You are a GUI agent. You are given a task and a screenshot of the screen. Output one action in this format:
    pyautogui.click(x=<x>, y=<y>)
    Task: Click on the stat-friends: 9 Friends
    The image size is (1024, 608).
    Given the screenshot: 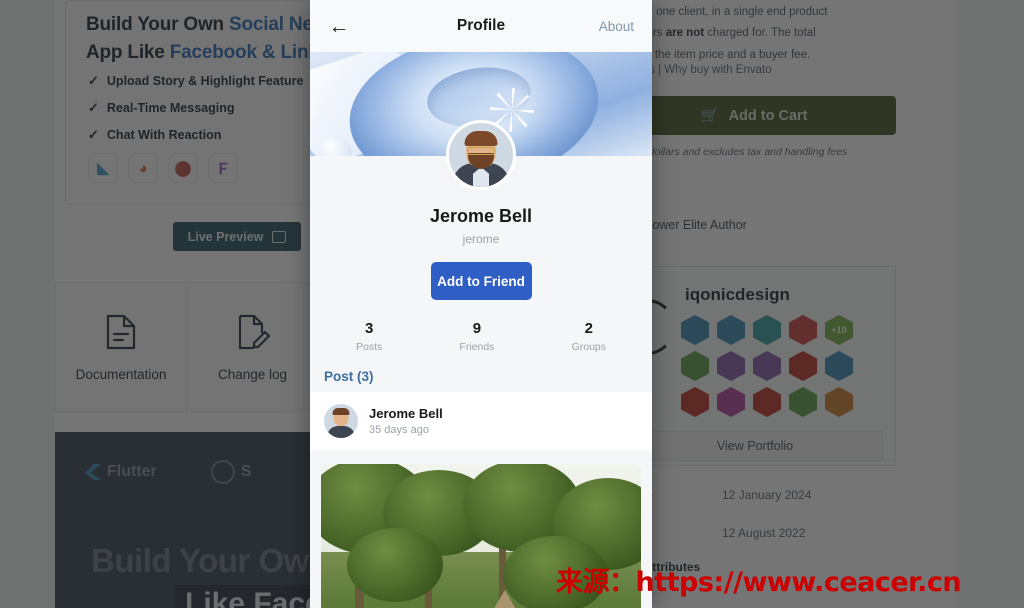 What is the action you would take?
    pyautogui.click(x=476, y=336)
    